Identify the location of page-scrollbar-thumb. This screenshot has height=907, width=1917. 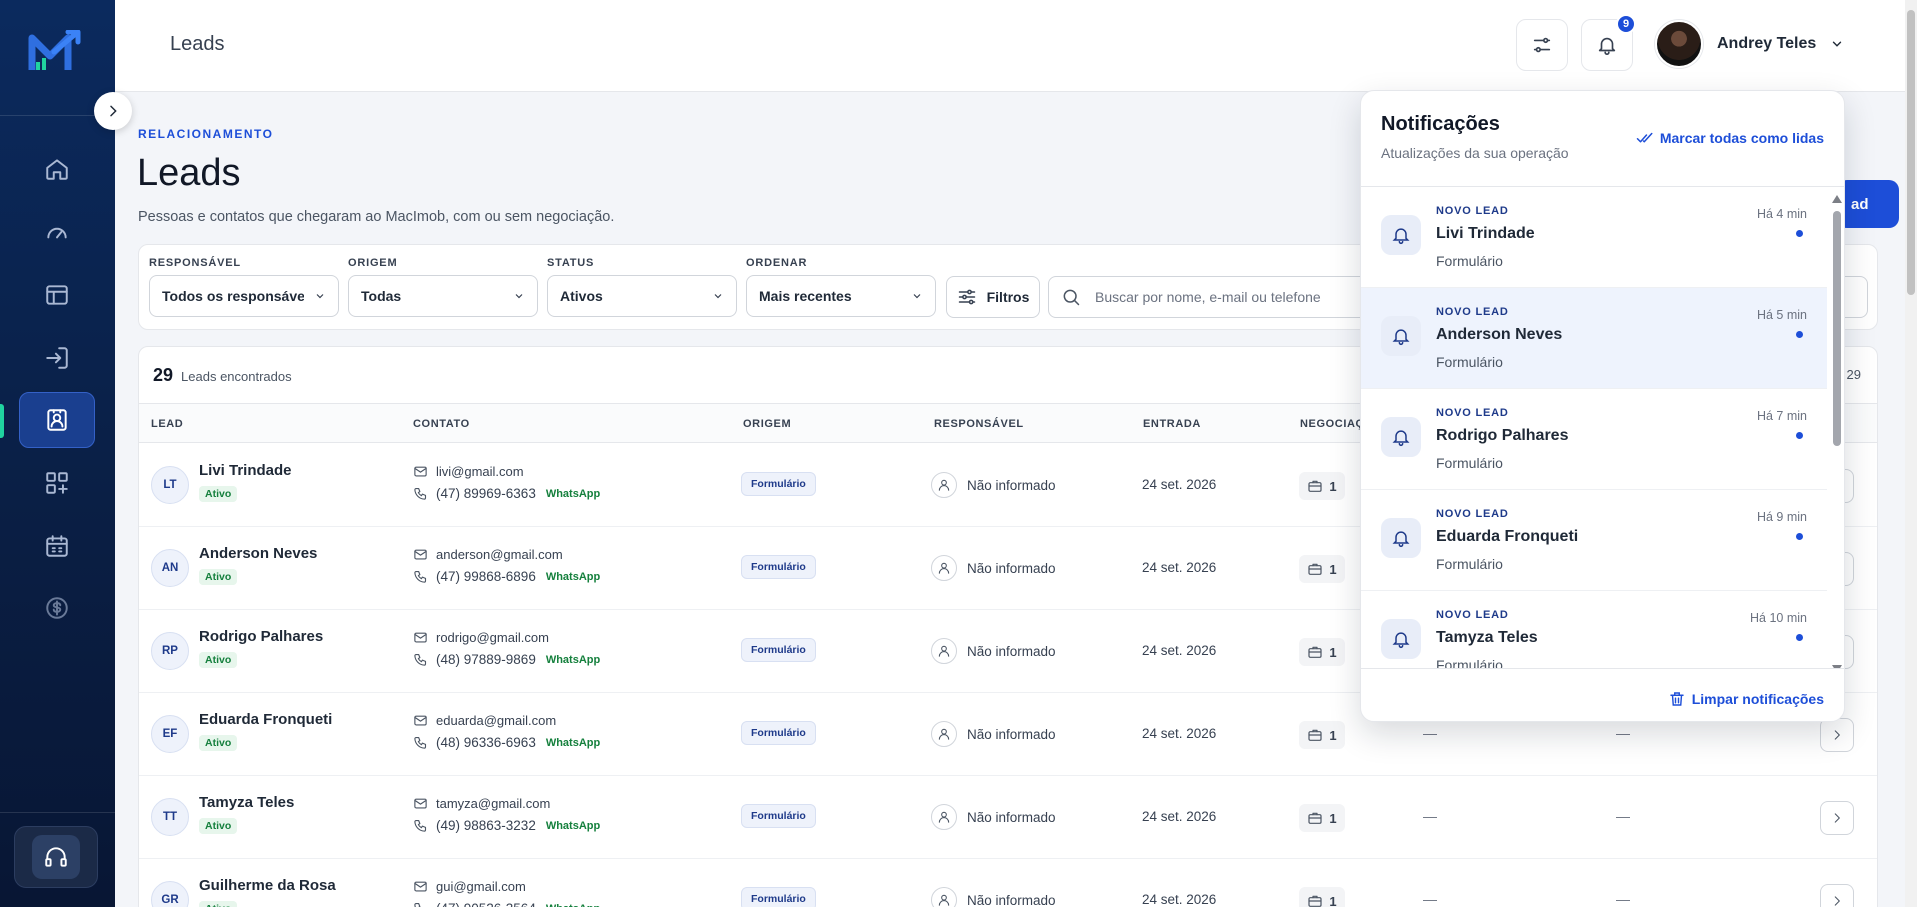
(1911, 152).